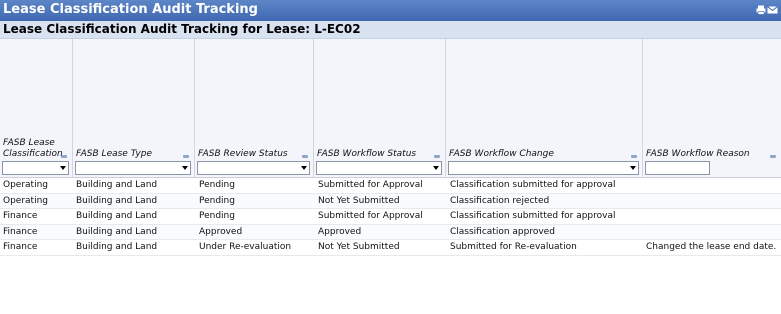  What do you see at coordinates (543, 168) in the screenshot?
I see `filter-select-workflow-change` at bounding box center [543, 168].